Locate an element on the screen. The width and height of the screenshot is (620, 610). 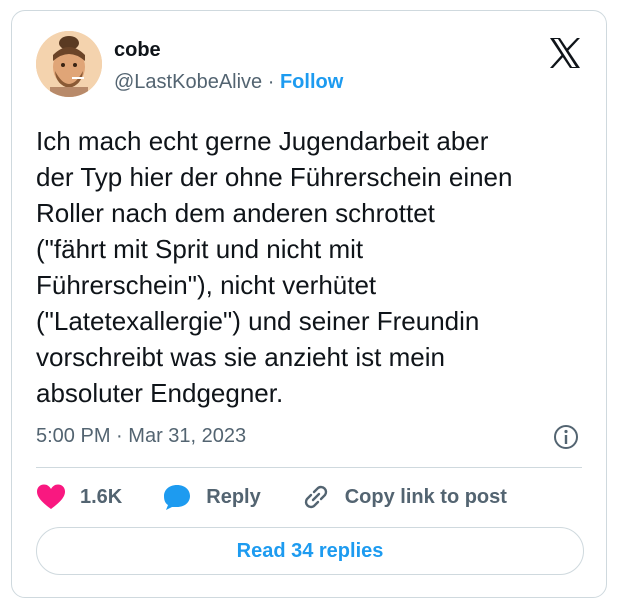
divider is located at coordinates (309, 467).